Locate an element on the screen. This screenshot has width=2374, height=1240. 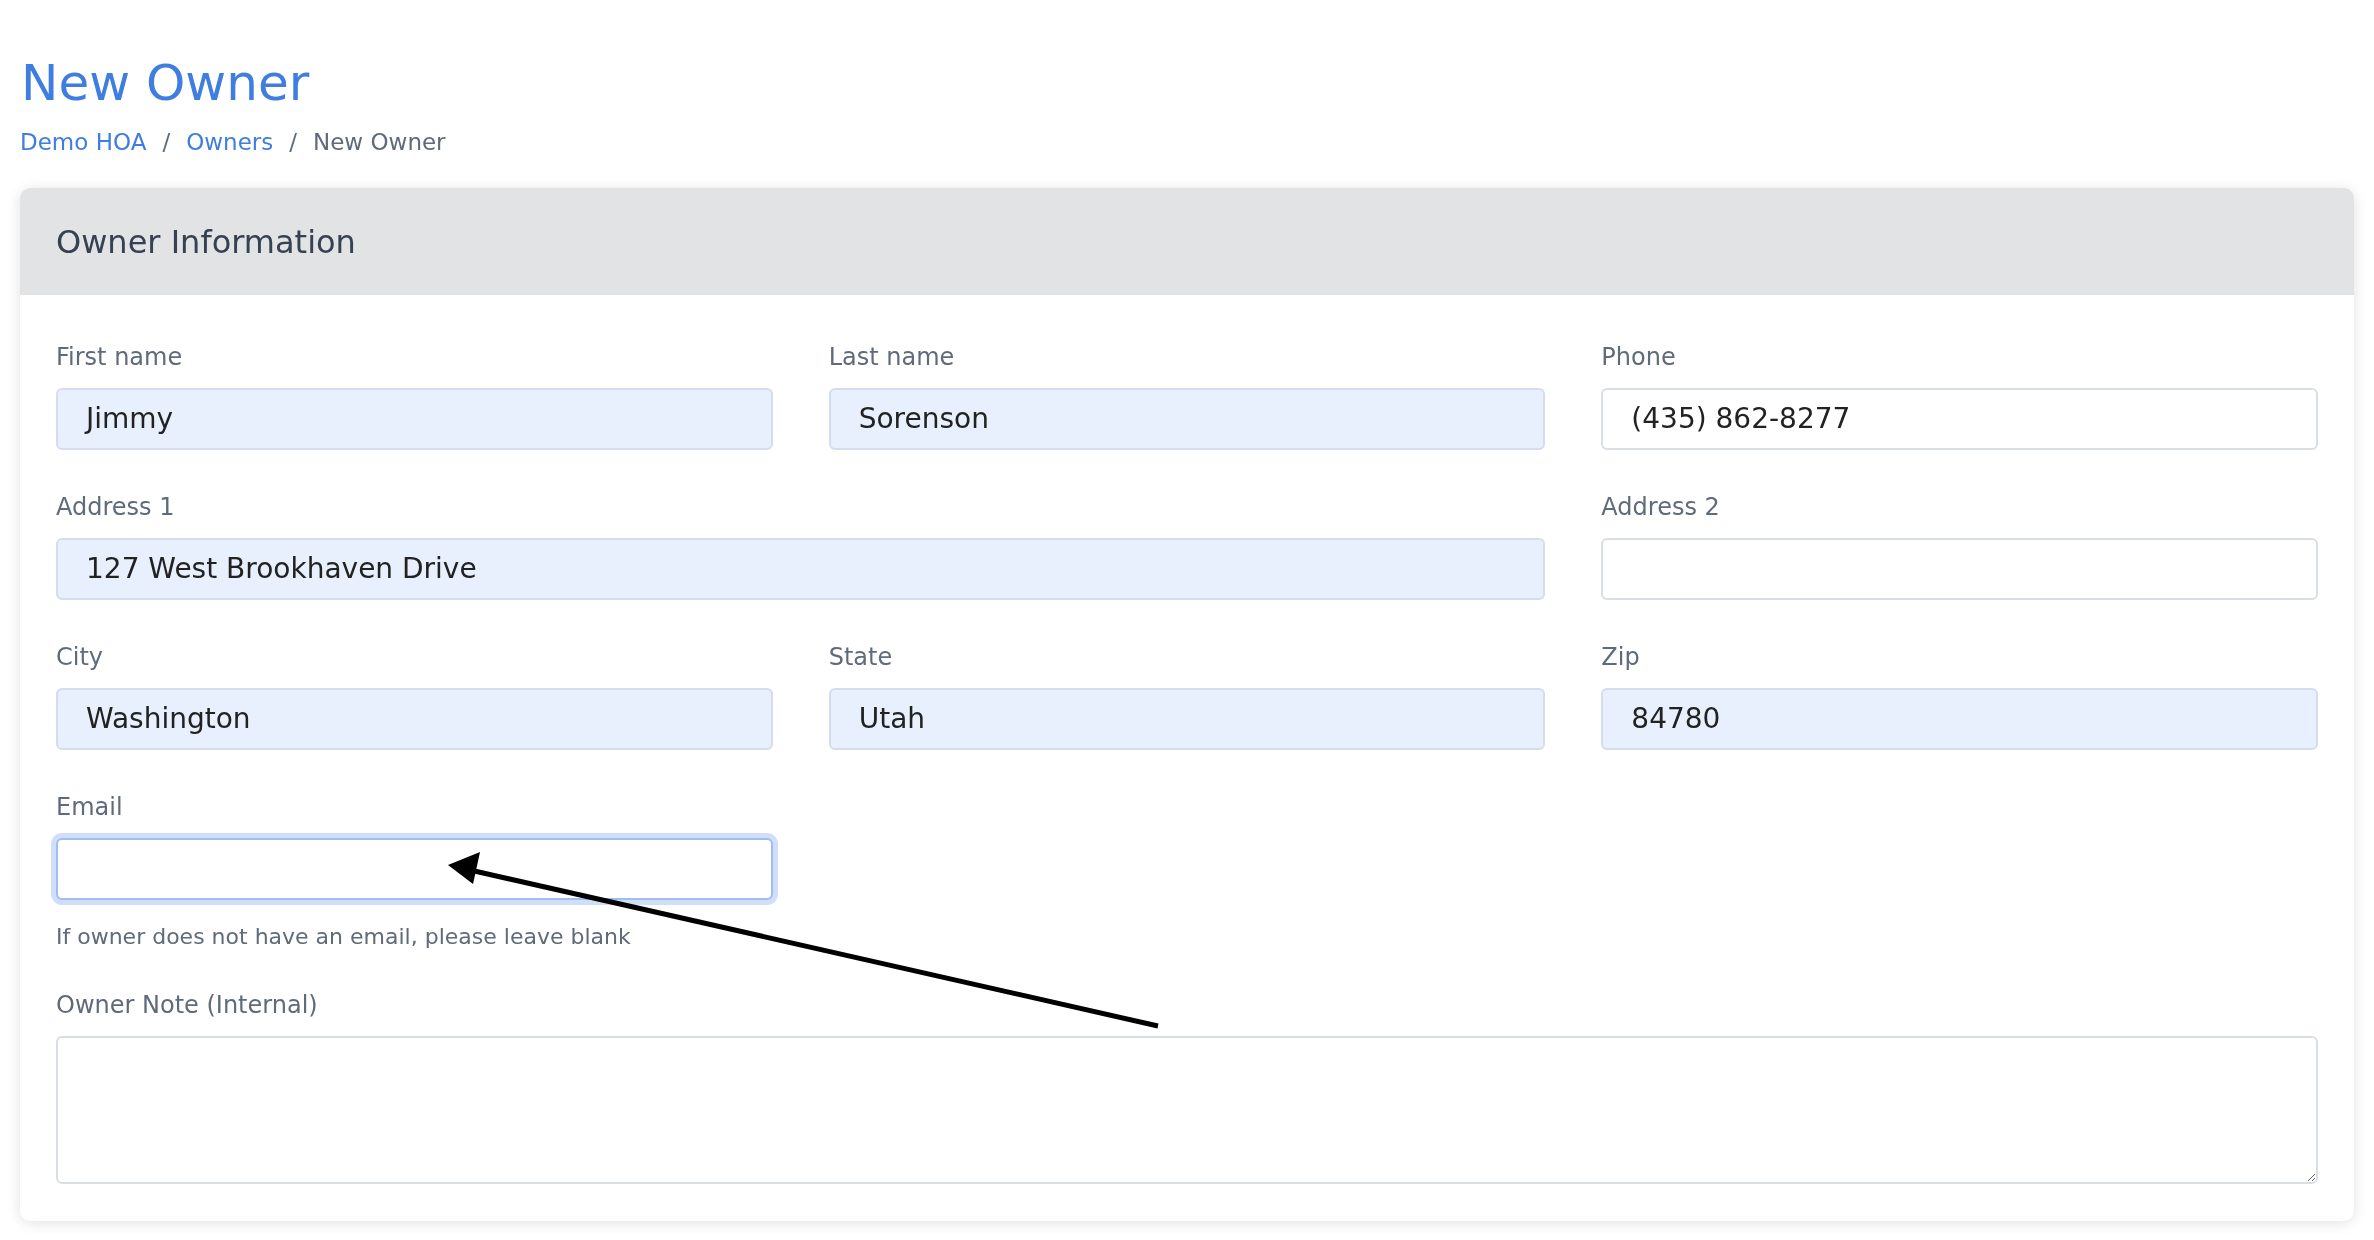
input-field: 84780 is located at coordinates (1959, 719).